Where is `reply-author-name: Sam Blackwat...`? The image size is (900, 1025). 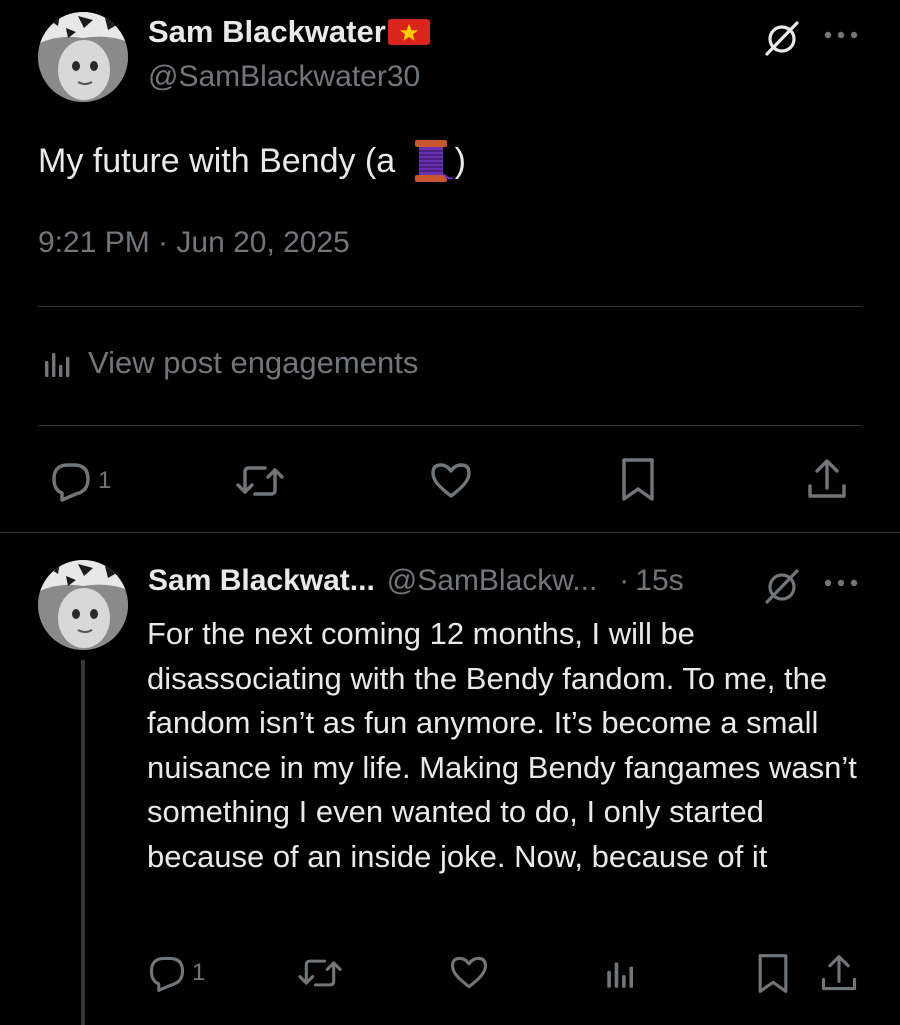 reply-author-name: Sam Blackwat... is located at coordinates (261, 581).